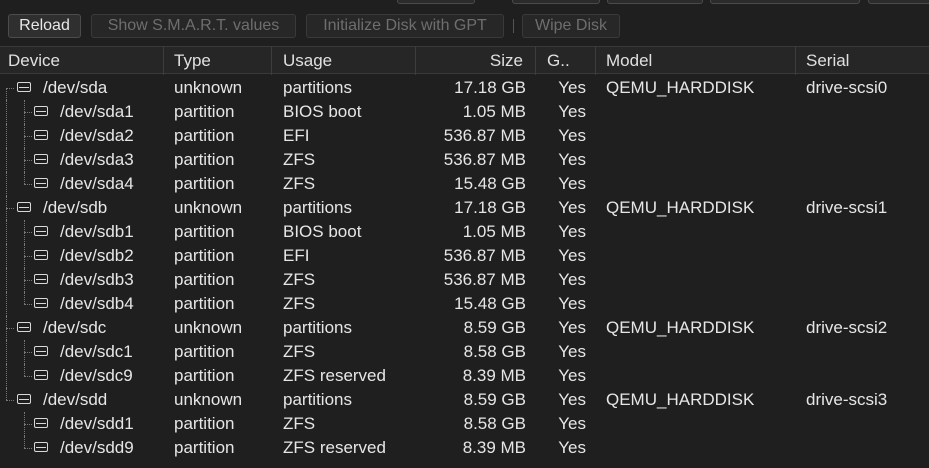  Describe the element at coordinates (75, 399) in the screenshot. I see `device-cell: /dev/sdd` at that location.